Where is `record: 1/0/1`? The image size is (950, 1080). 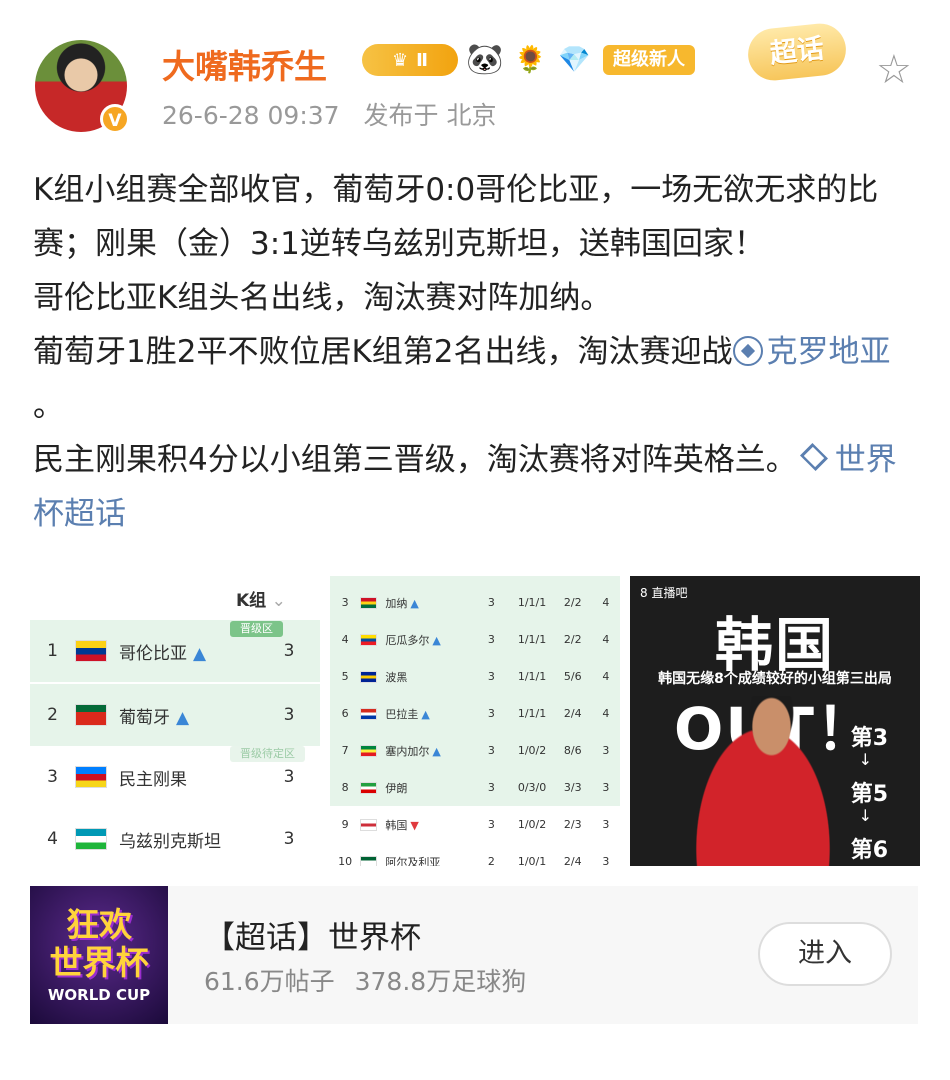
record: 1/0/1 is located at coordinates (532, 860).